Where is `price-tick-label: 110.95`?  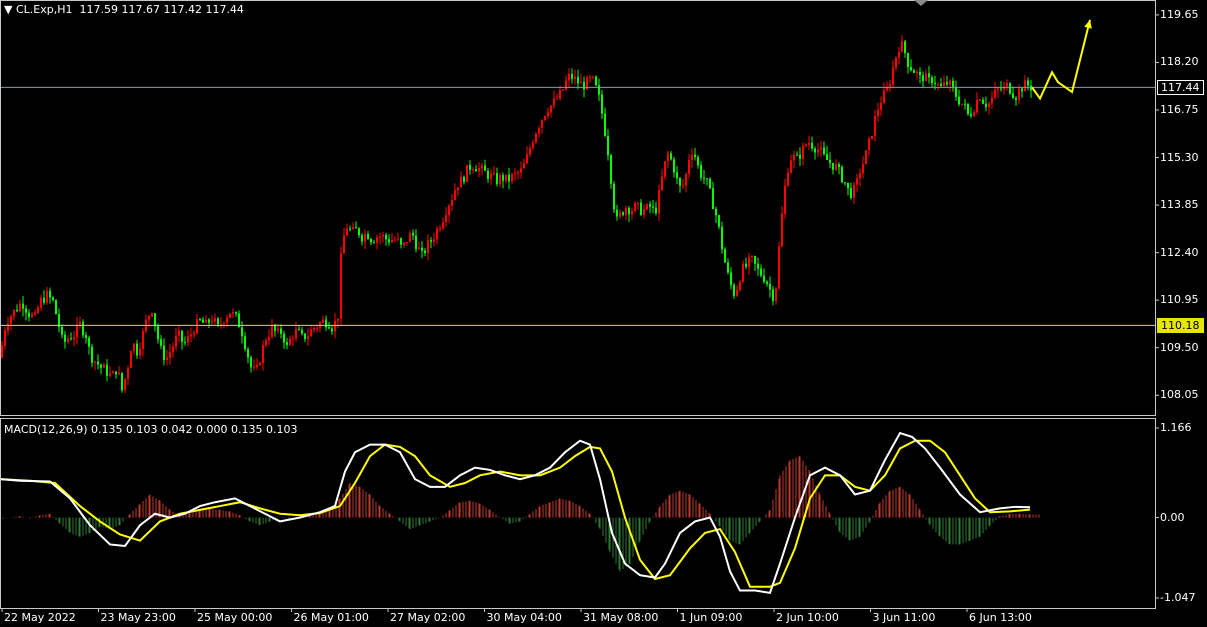 price-tick-label: 110.95 is located at coordinates (1179, 300).